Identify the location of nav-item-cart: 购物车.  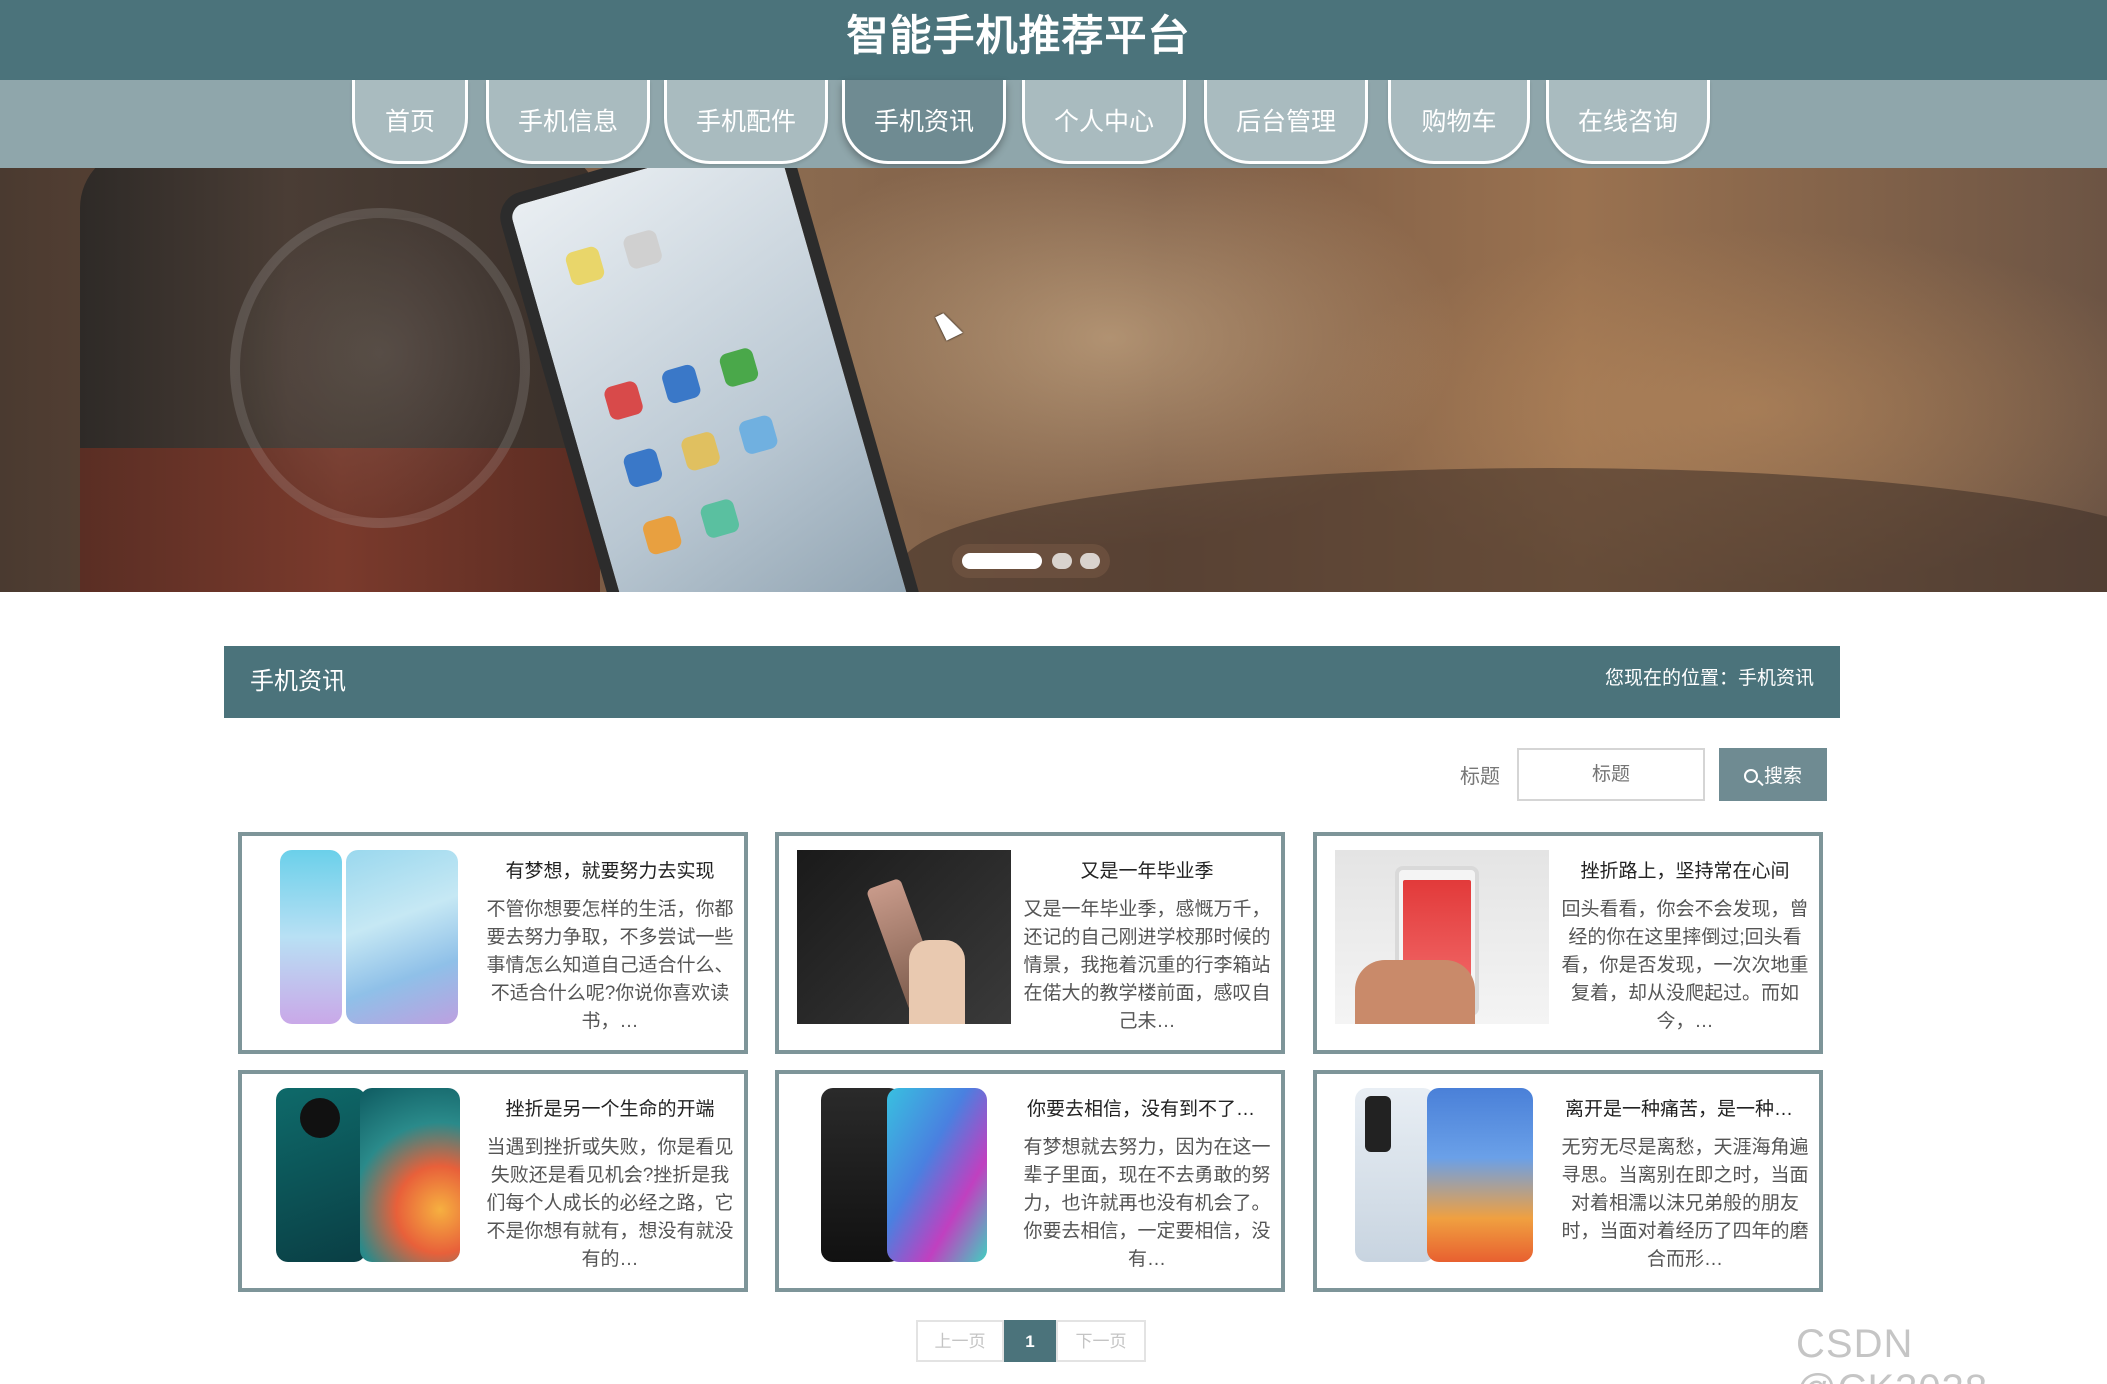
(1459, 122).